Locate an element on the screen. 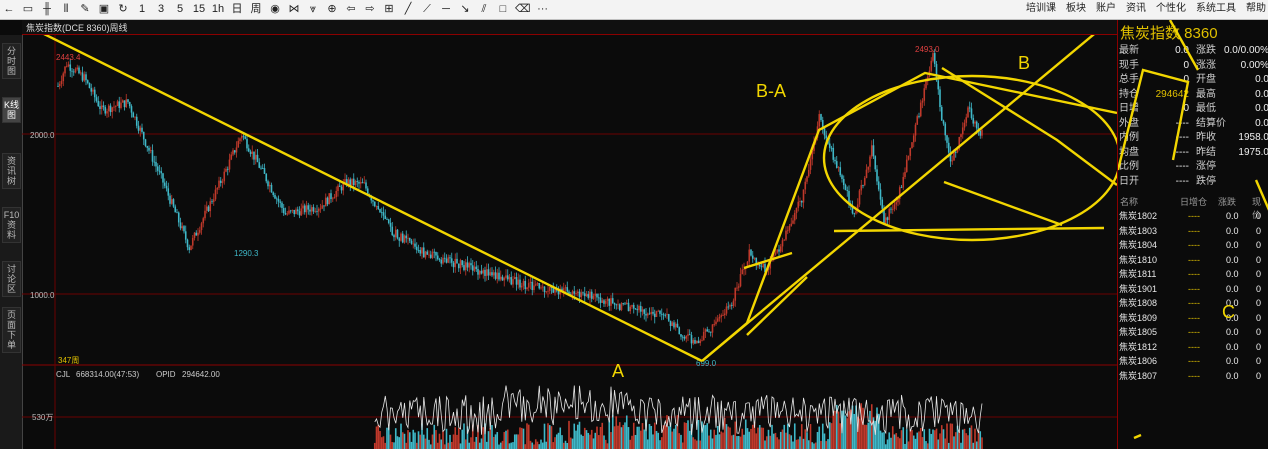 The width and height of the screenshot is (1268, 449). contract-name: 焦炭1901 is located at coordinates (1138, 288).